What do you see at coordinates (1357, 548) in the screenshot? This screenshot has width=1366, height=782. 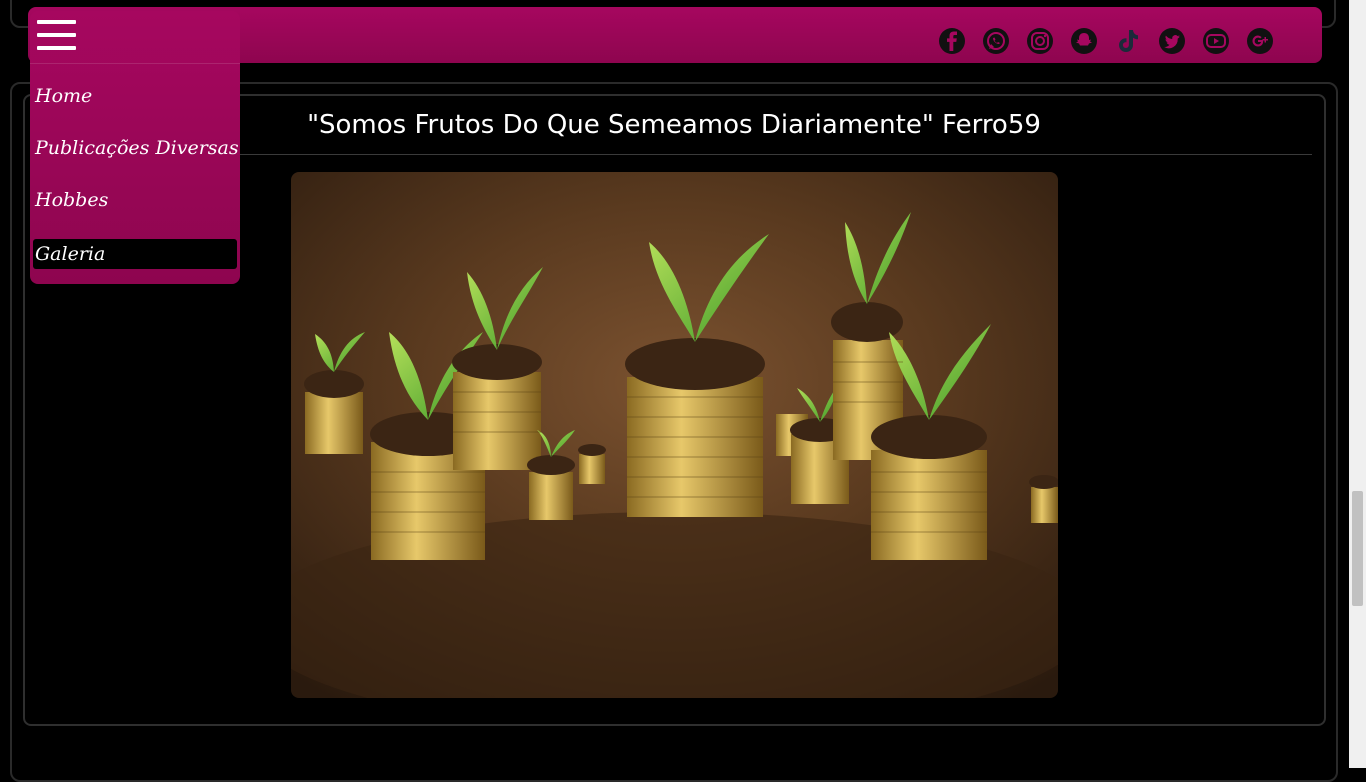 I see `scrollbar-thumb` at bounding box center [1357, 548].